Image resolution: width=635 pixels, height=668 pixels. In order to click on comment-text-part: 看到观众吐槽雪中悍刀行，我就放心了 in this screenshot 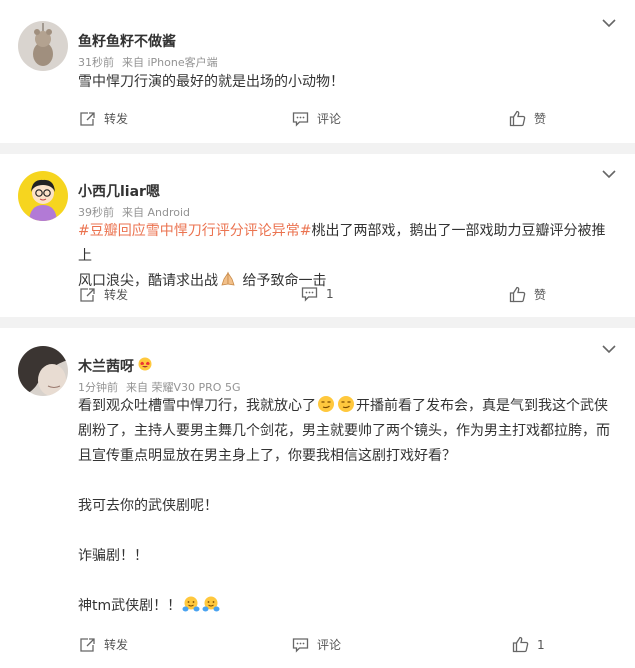, I will do `click(197, 406)`.